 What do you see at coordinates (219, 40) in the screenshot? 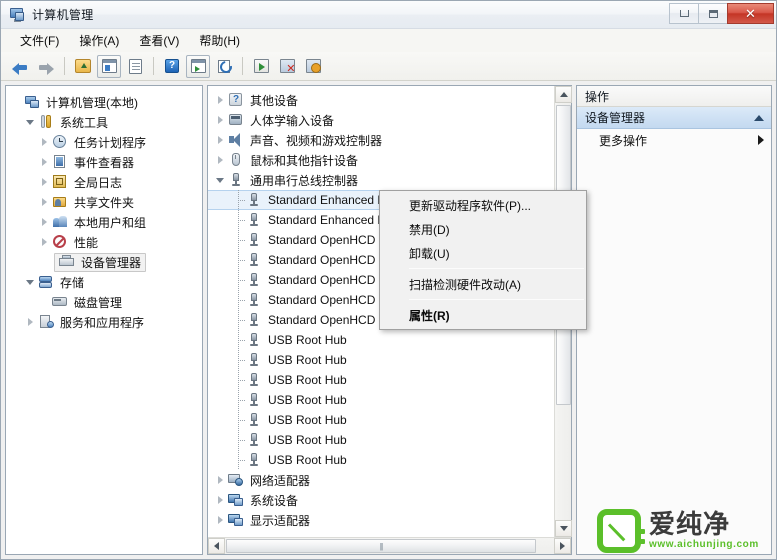
I see `menu-help: 帮助(H)` at bounding box center [219, 40].